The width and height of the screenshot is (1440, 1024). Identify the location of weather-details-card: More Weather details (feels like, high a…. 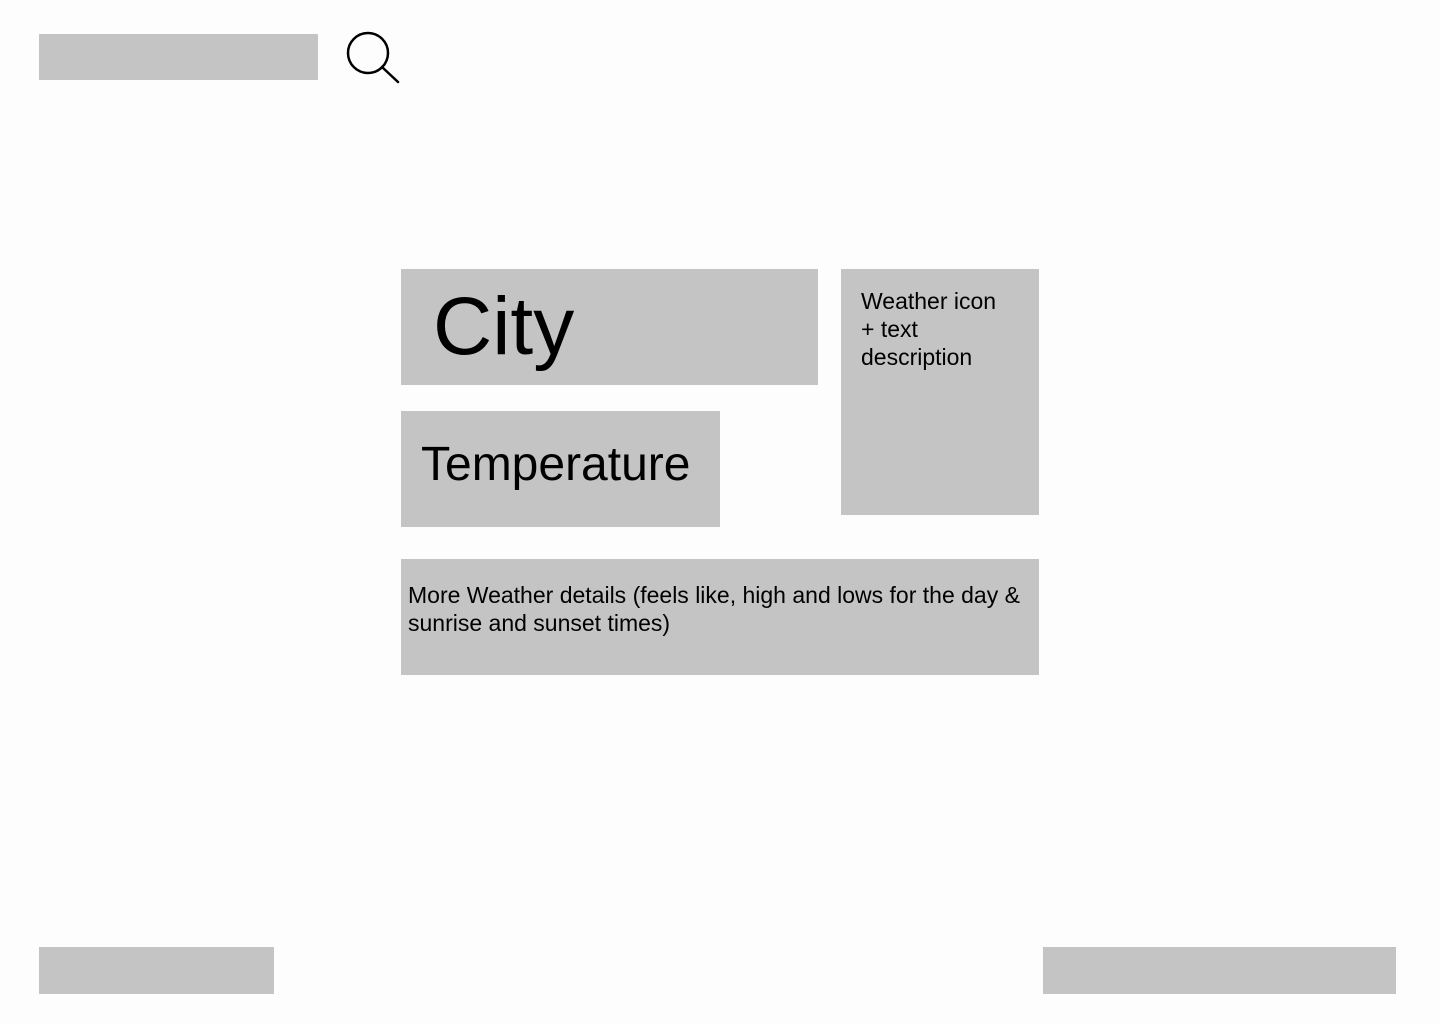
(720, 617).